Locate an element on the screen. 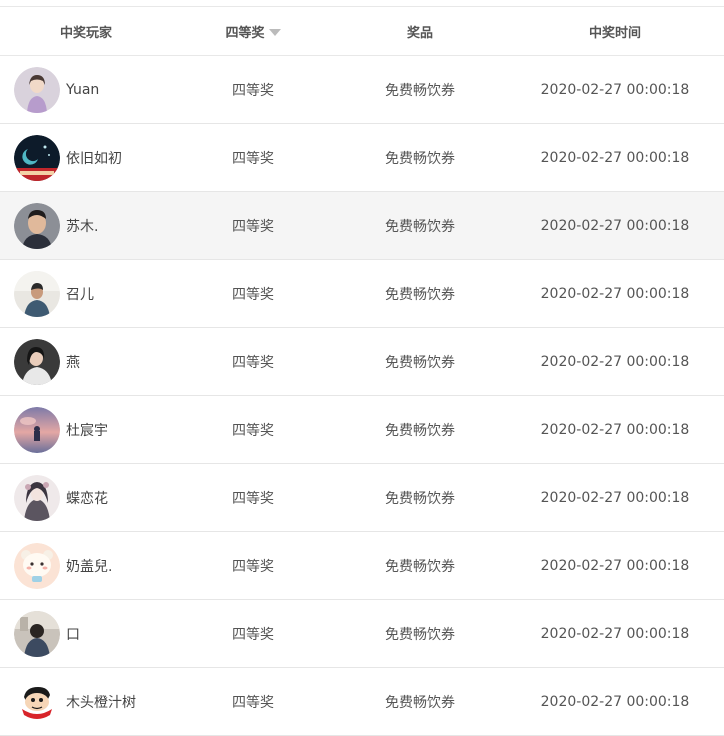 This screenshot has height=736, width=724. avatar-woman-dark-icon is located at coordinates (37, 361).